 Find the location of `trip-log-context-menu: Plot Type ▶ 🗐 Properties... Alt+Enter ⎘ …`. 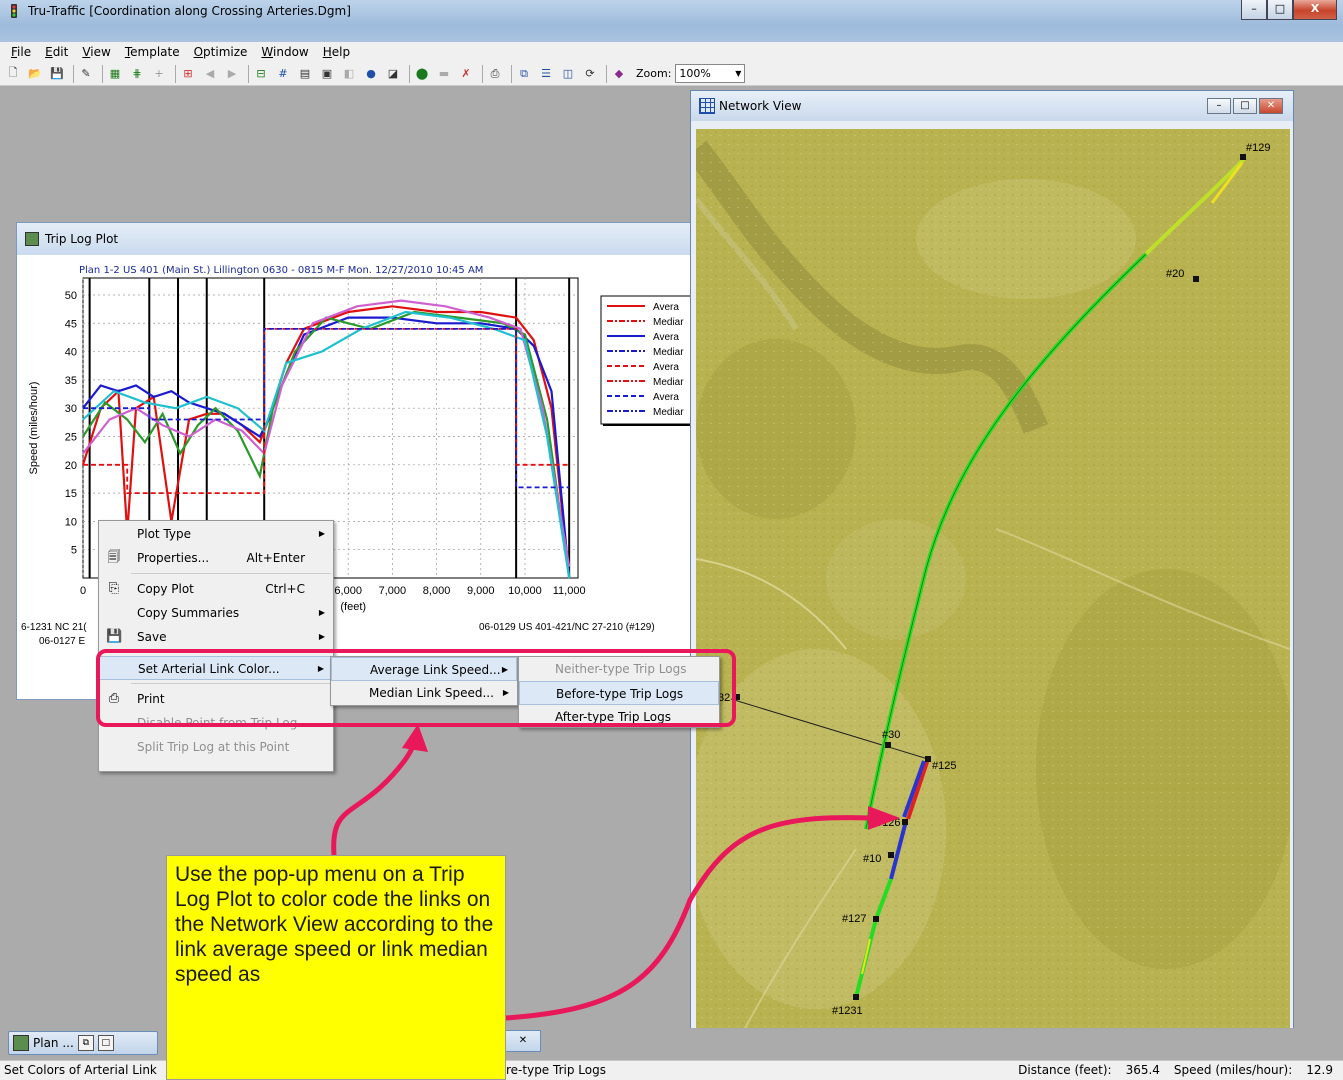

trip-log-context-menu: Plot Type ▶ 🗐 Properties... Alt+Enter ⎘ … is located at coordinates (216, 646).